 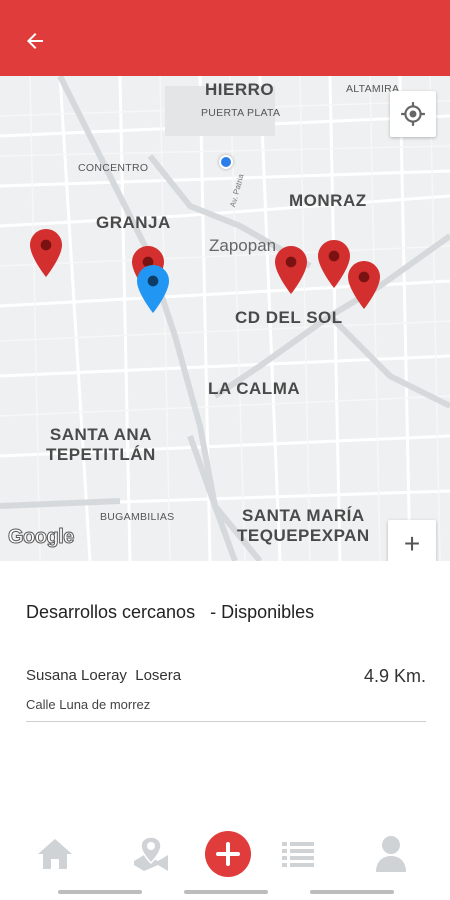 I want to click on my-location-button, so click(x=413, y=114).